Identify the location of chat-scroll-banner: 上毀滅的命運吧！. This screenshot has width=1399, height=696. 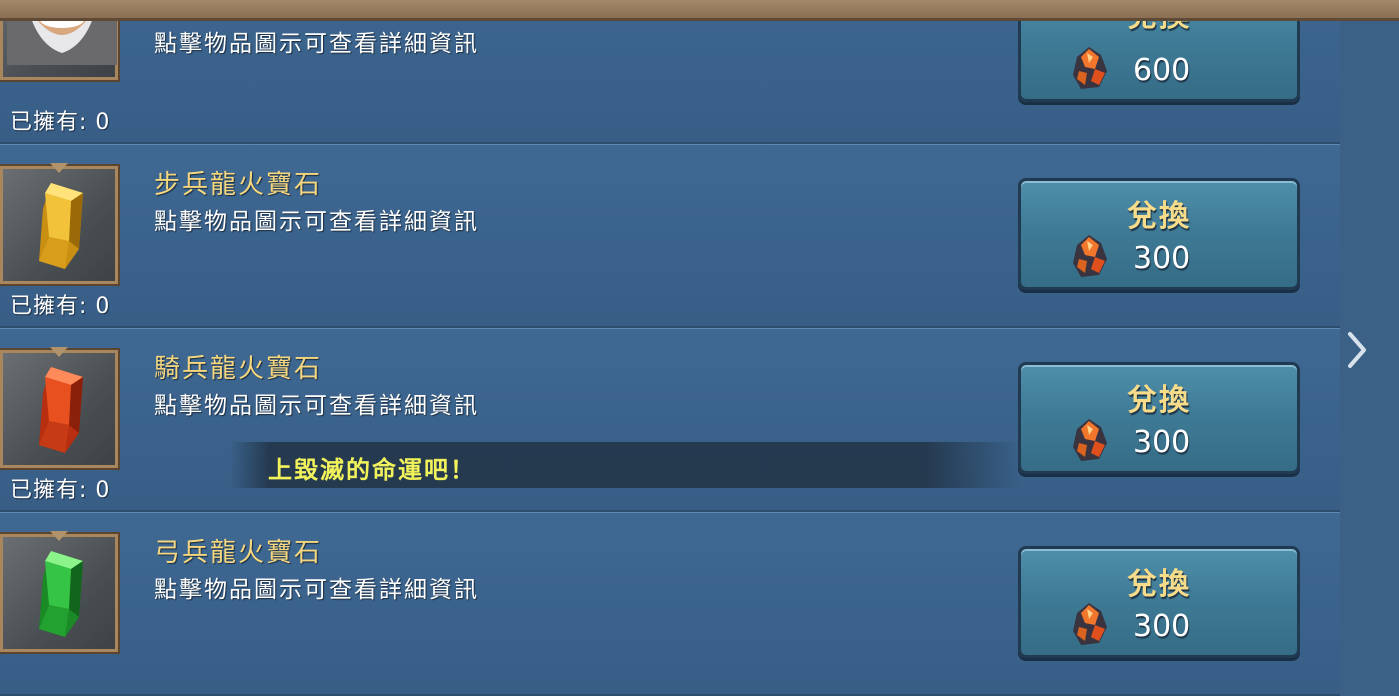
(625, 465).